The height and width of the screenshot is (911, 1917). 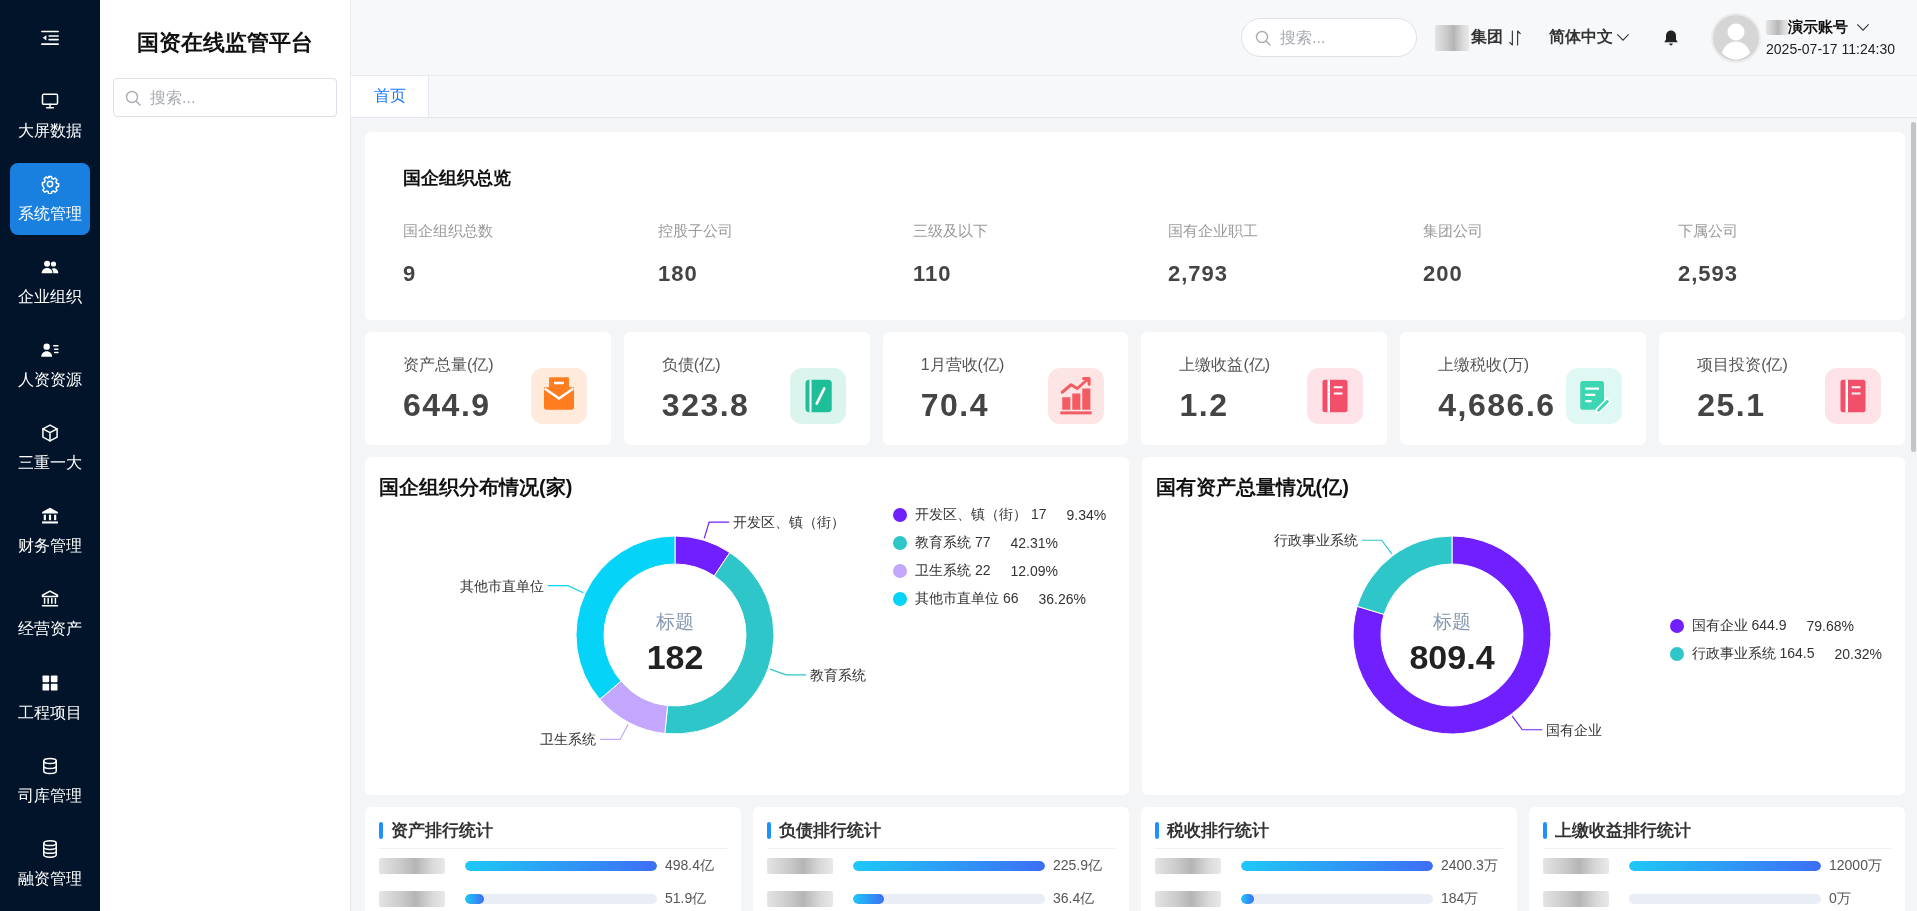 What do you see at coordinates (1198, 274) in the screenshot?
I see `stat-value: 2,793` at bounding box center [1198, 274].